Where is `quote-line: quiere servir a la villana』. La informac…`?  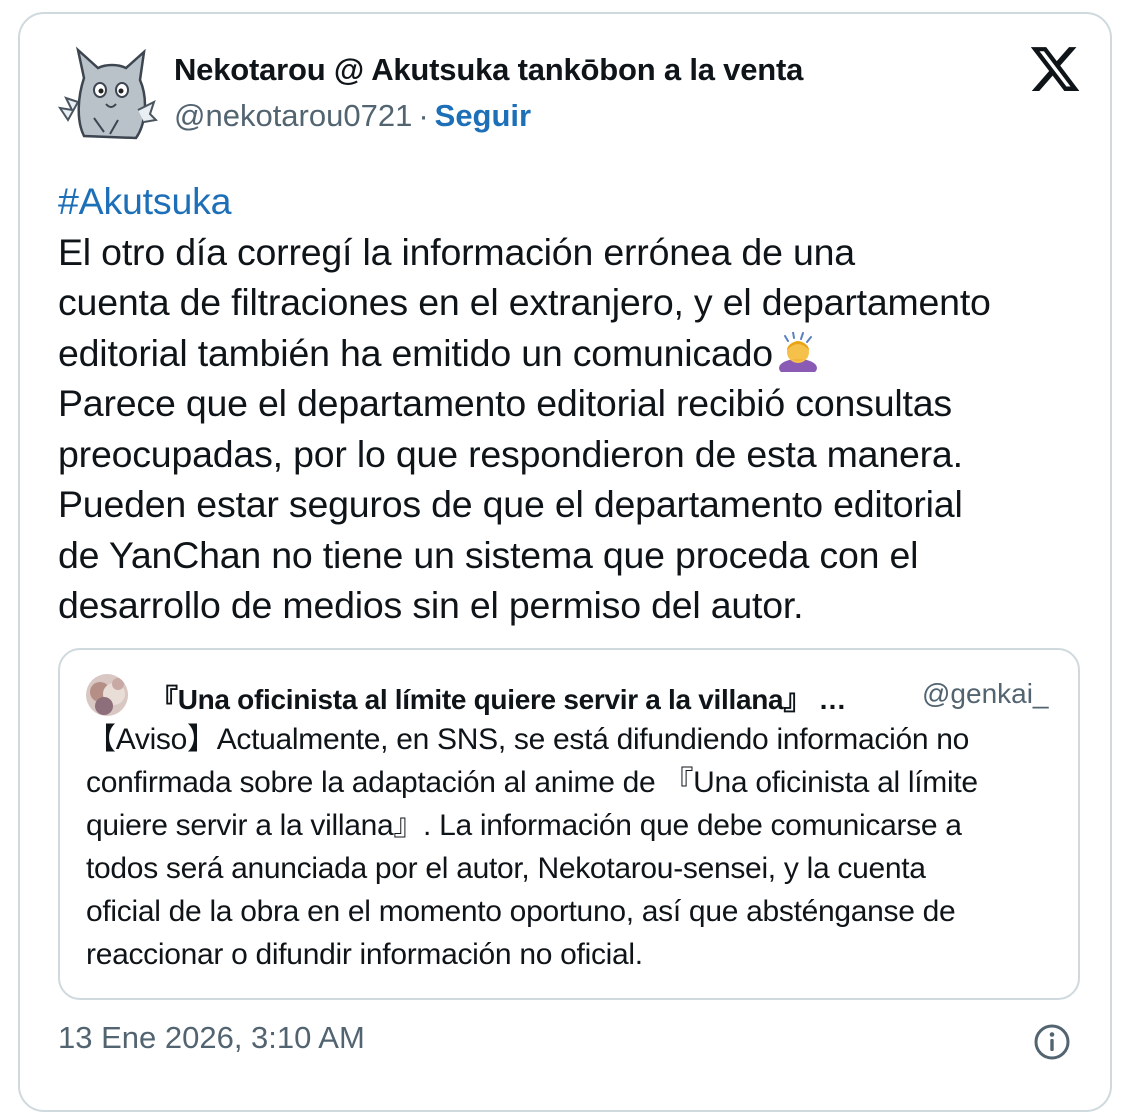 quote-line: quiere servir a la villana』. La informac… is located at coordinates (524, 825).